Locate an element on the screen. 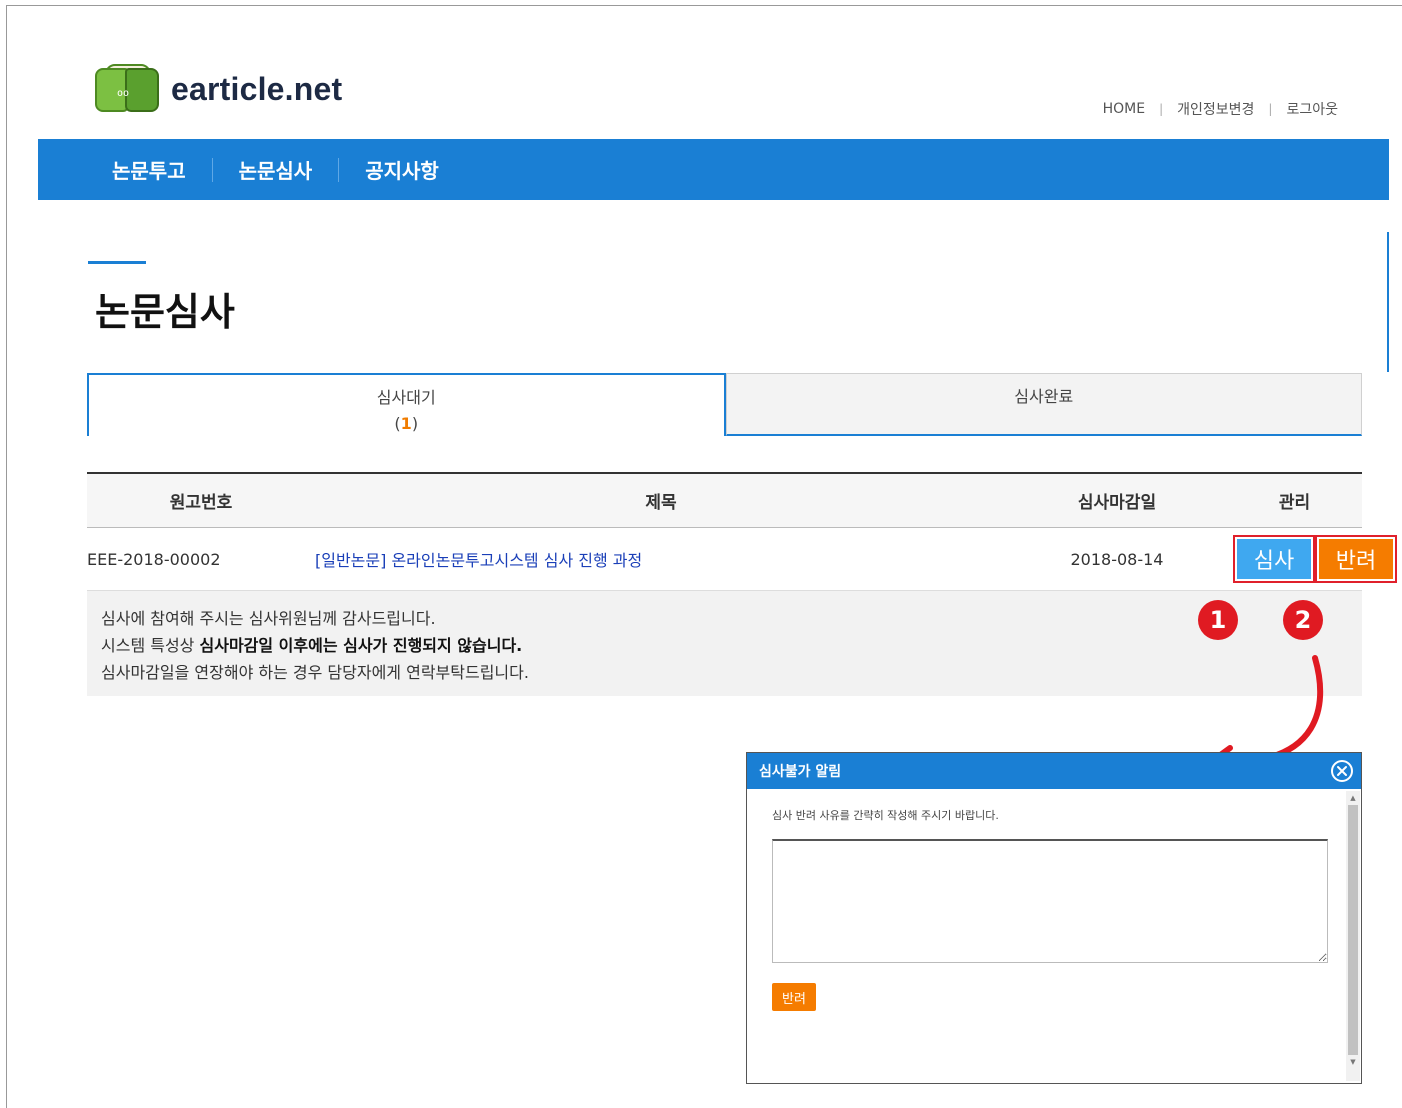 The width and height of the screenshot is (1402, 1108). header-deadline: 심사마감일 is located at coordinates (1117, 503).